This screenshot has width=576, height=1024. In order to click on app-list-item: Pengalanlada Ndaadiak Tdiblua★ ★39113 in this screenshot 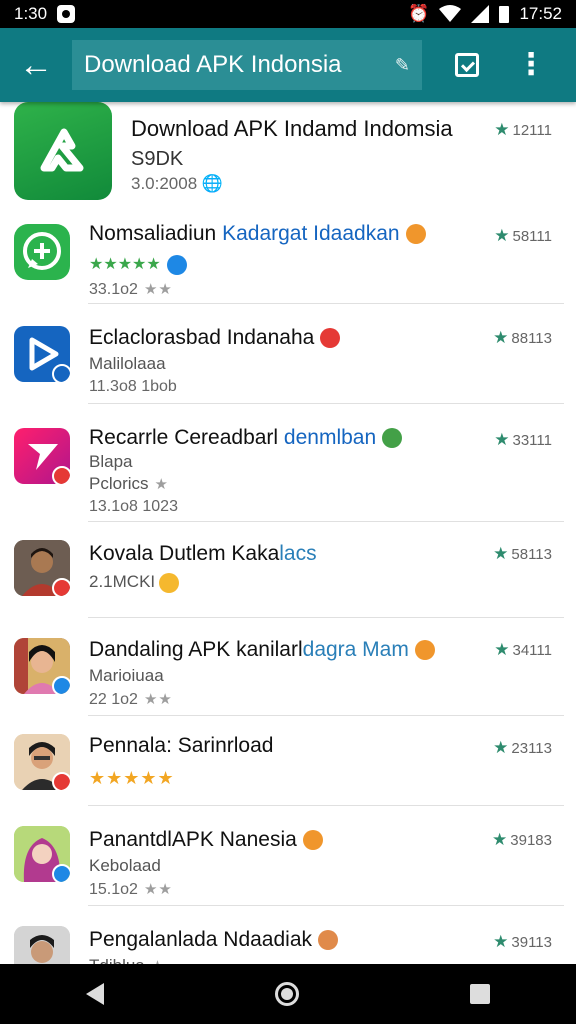, I will do `click(288, 935)`.